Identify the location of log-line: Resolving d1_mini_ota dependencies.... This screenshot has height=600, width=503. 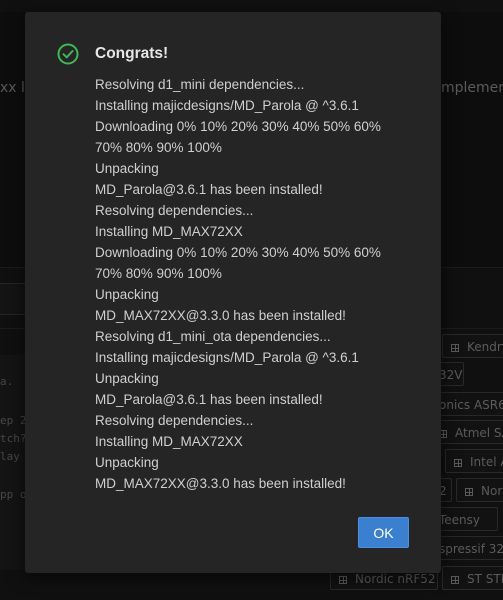
(213, 336).